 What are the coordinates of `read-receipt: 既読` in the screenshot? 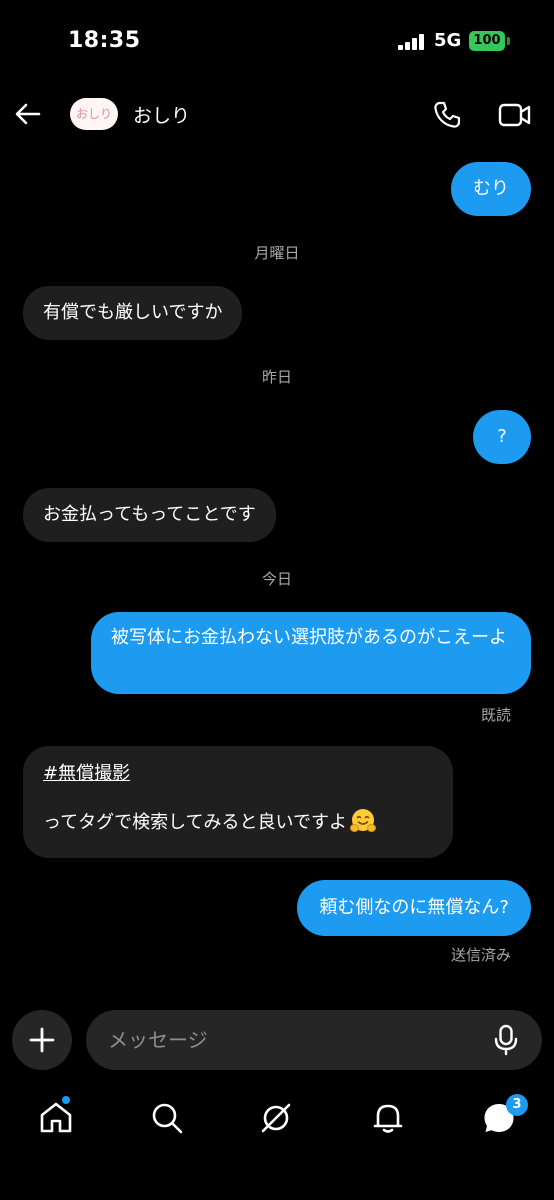 It's located at (495, 715).